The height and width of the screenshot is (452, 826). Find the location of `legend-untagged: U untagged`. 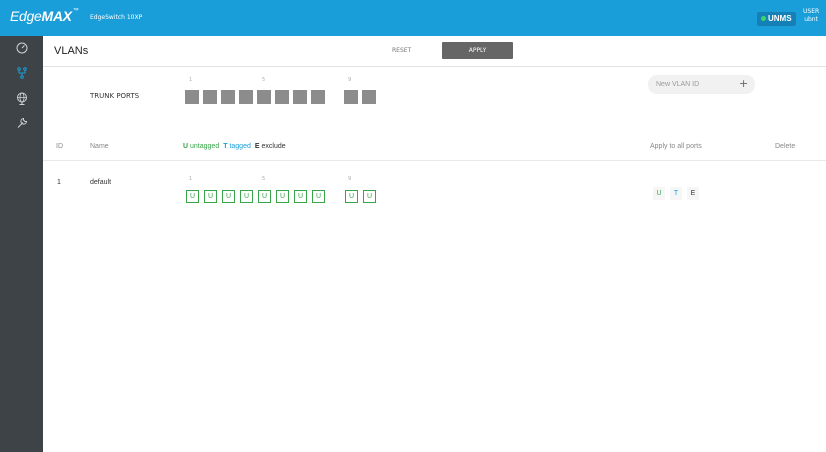

legend-untagged: U untagged is located at coordinates (201, 146).